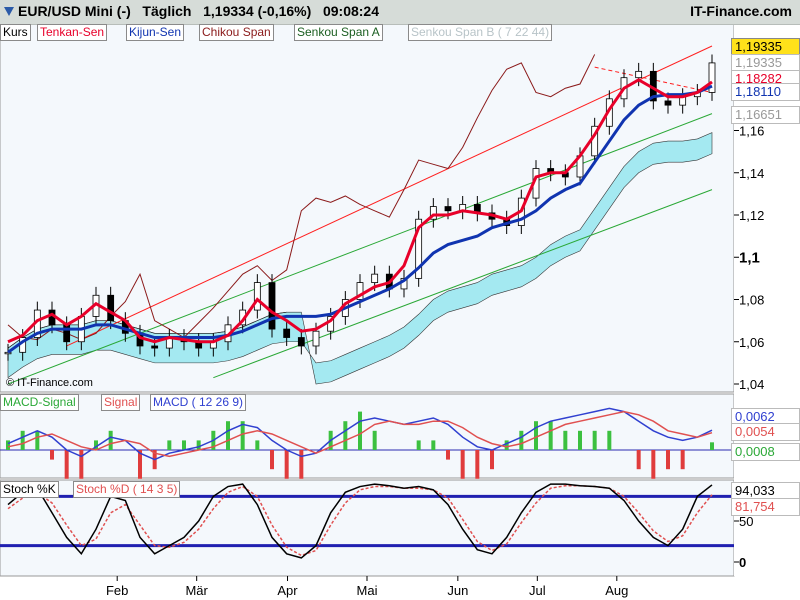 This screenshot has width=800, height=600. I want to click on stoch-tick-label: 0, so click(742, 562).